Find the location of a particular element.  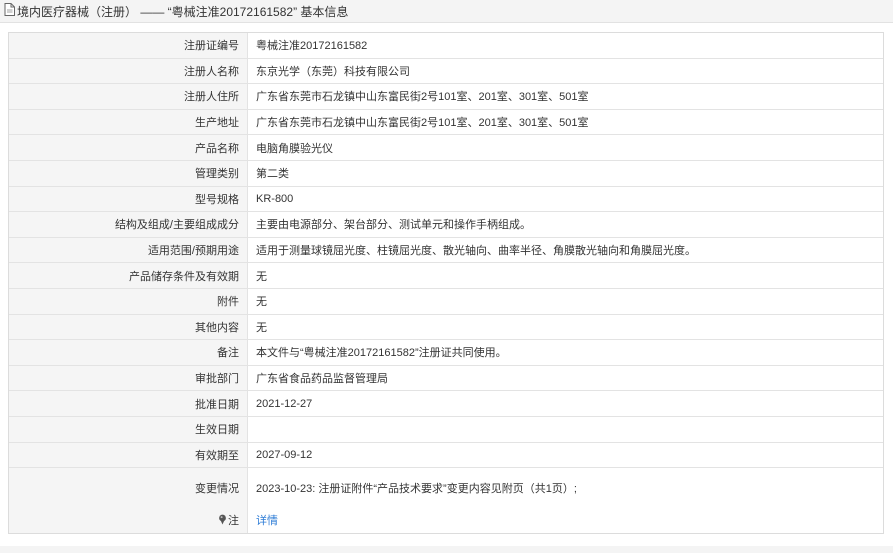

table-row: 其他内容无 is located at coordinates (446, 327).